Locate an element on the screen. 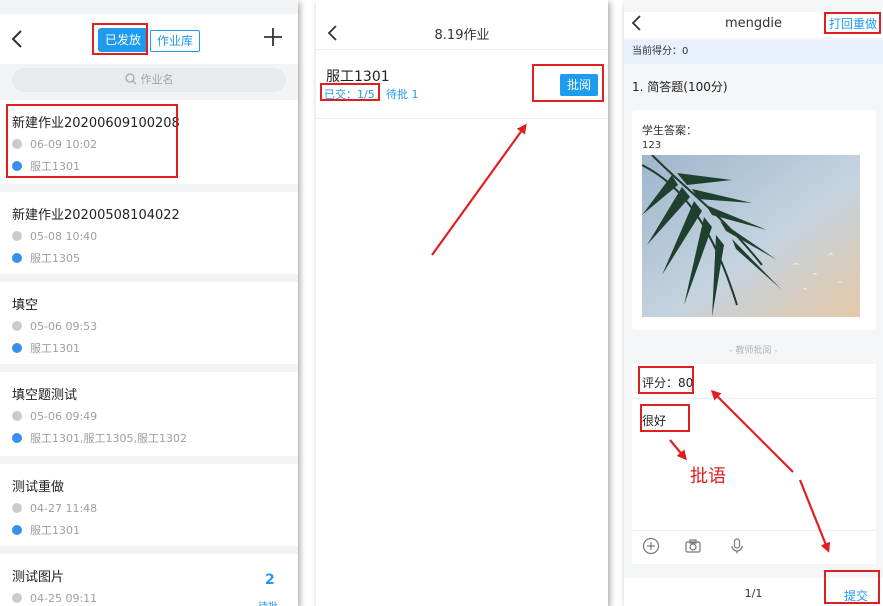  student-answer-card: 学生答案： 123 is located at coordinates (754, 220).